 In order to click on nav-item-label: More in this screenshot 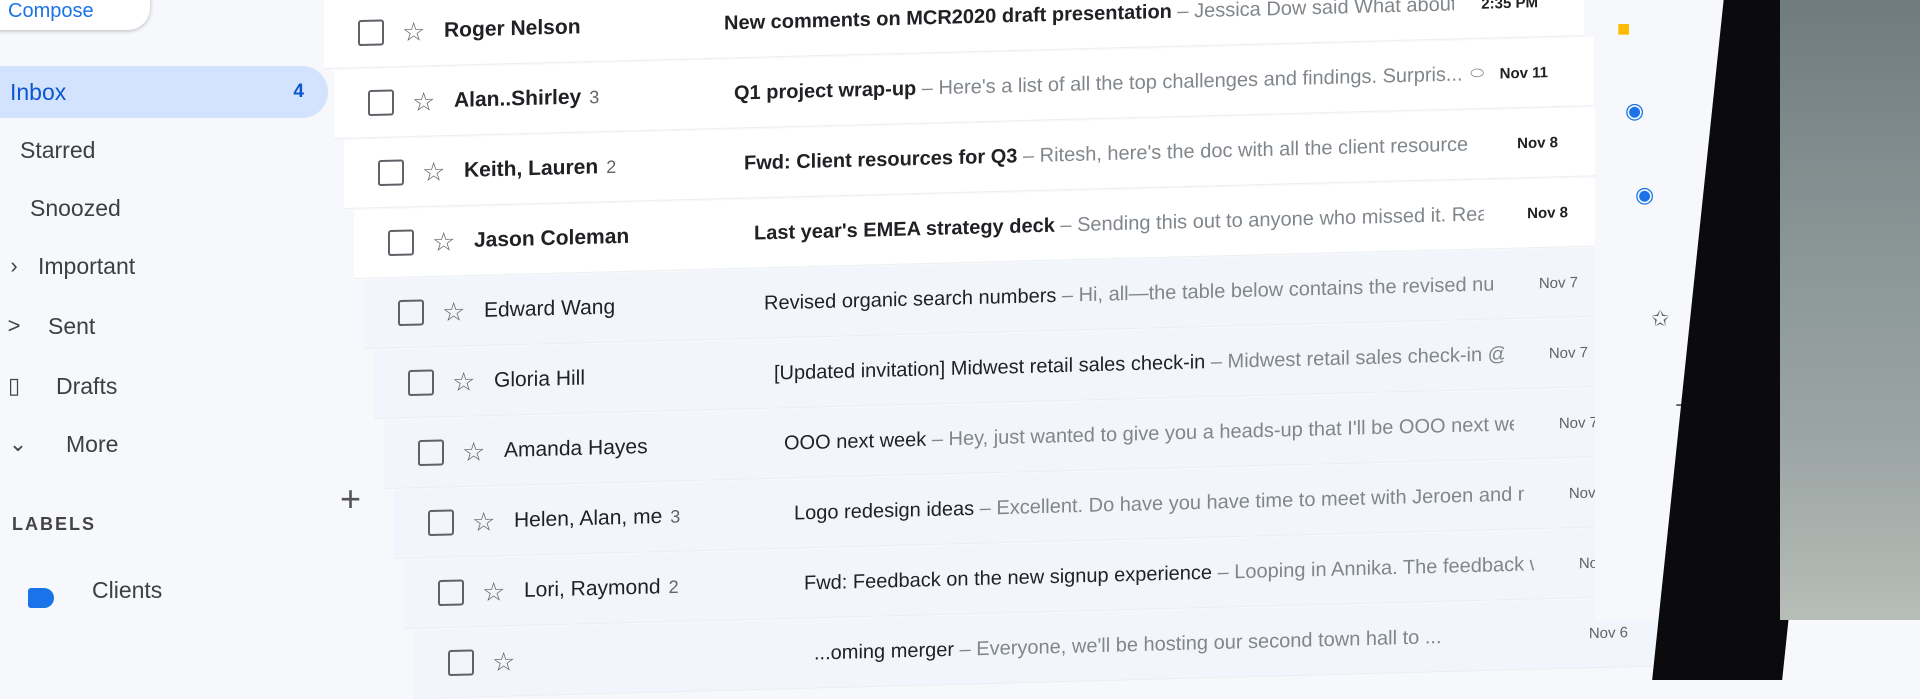, I will do `click(92, 443)`.